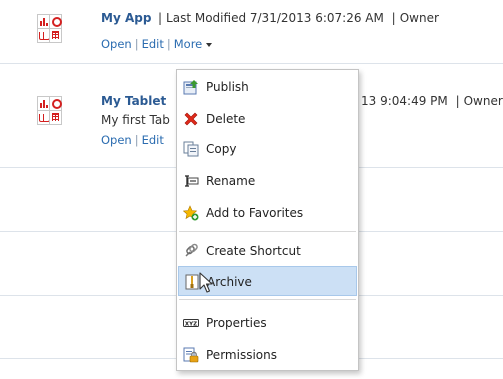 This screenshot has width=503, height=379. Describe the element at coordinates (49, 29) in the screenshot. I see `app-dashboard-icon` at that location.